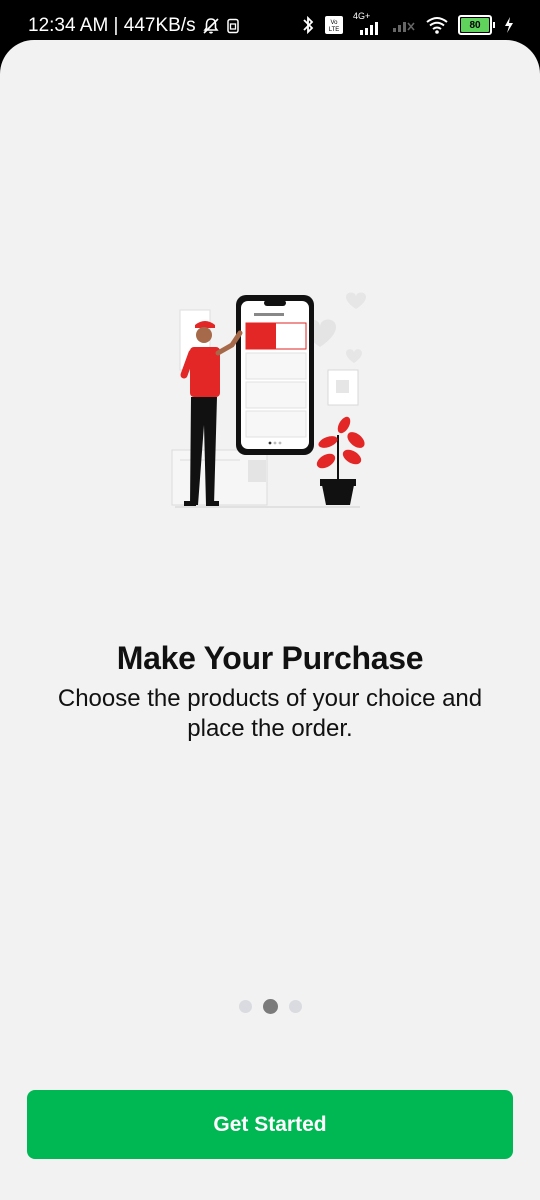  Describe the element at coordinates (112, 25) in the screenshot. I see `status-time-speed: 12:34 AM | 447KB/s` at that location.